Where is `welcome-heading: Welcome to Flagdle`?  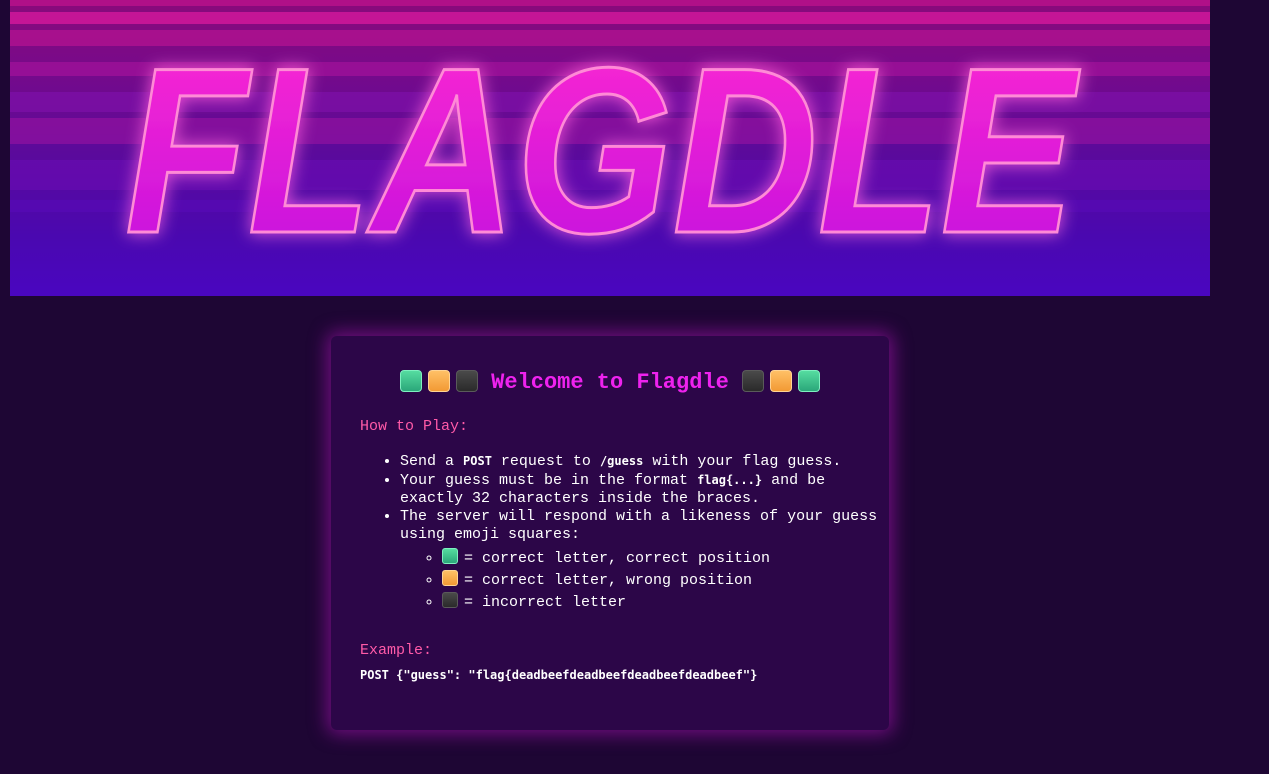
welcome-heading: Welcome to Flagdle is located at coordinates (610, 382).